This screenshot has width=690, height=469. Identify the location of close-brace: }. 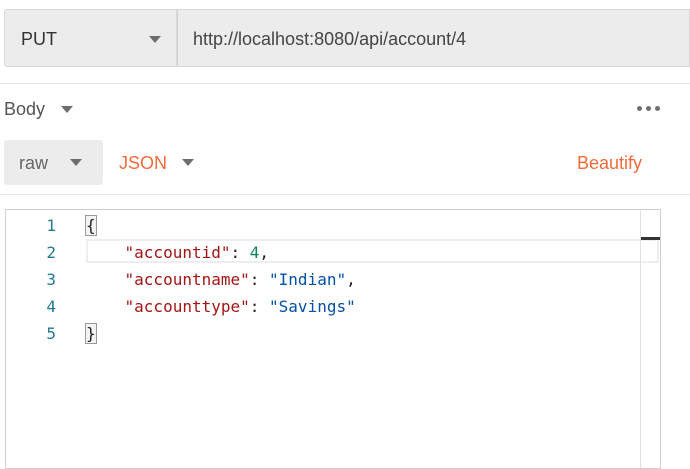
(91, 333).